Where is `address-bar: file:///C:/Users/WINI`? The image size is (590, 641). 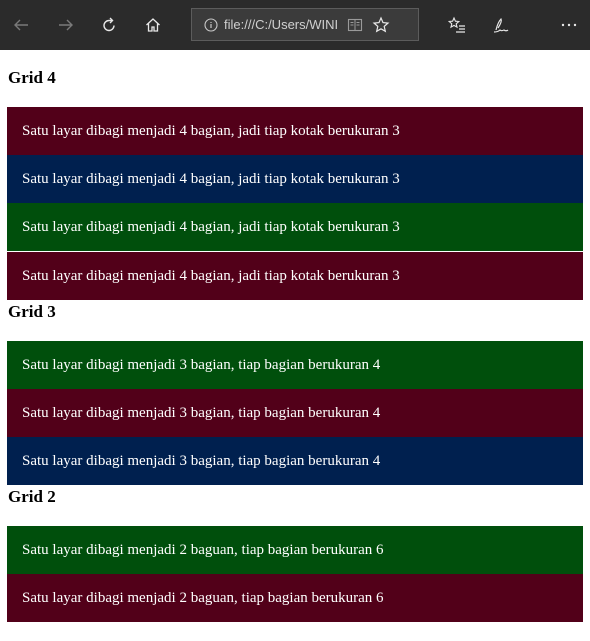
address-bar: file:///C:/Users/WINI is located at coordinates (305, 24).